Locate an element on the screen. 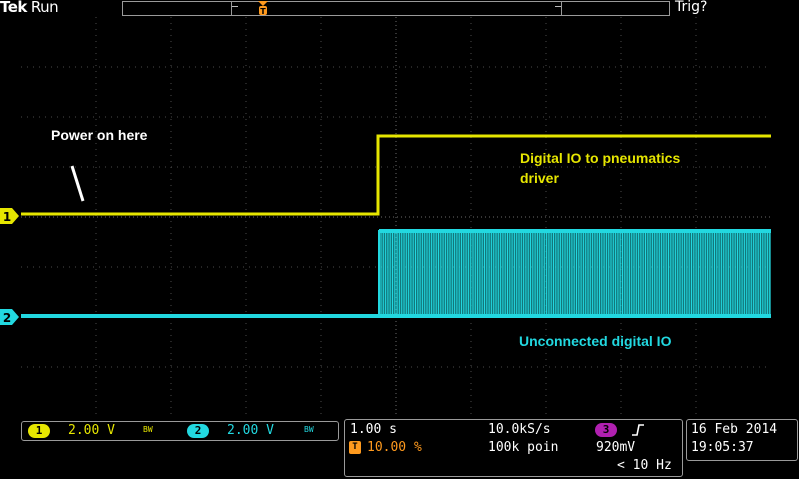  window-left-tick is located at coordinates (235, 6).